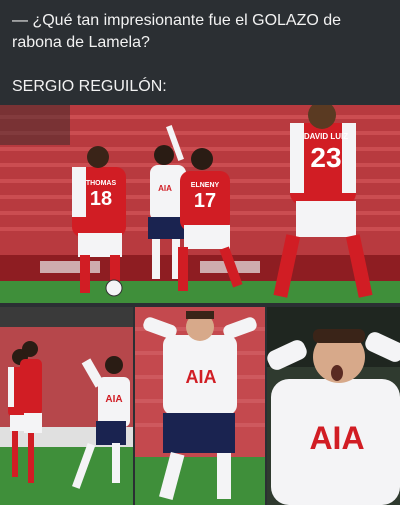  What do you see at coordinates (201, 377) in the screenshot?
I see `sponsor-bottom-middle: AIA` at bounding box center [201, 377].